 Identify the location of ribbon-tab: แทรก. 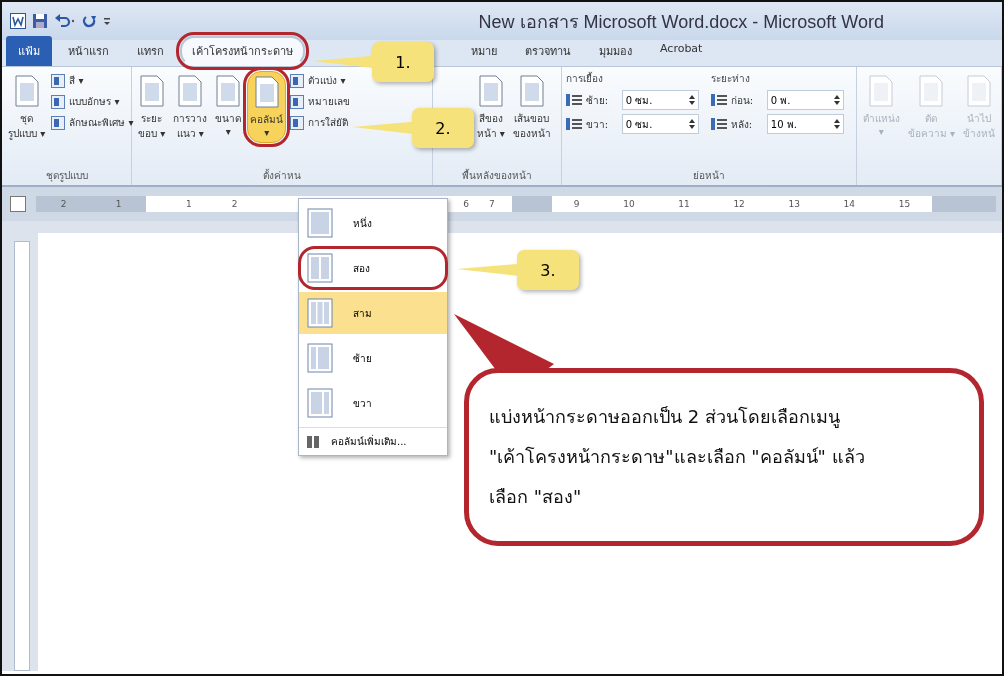
(150, 51).